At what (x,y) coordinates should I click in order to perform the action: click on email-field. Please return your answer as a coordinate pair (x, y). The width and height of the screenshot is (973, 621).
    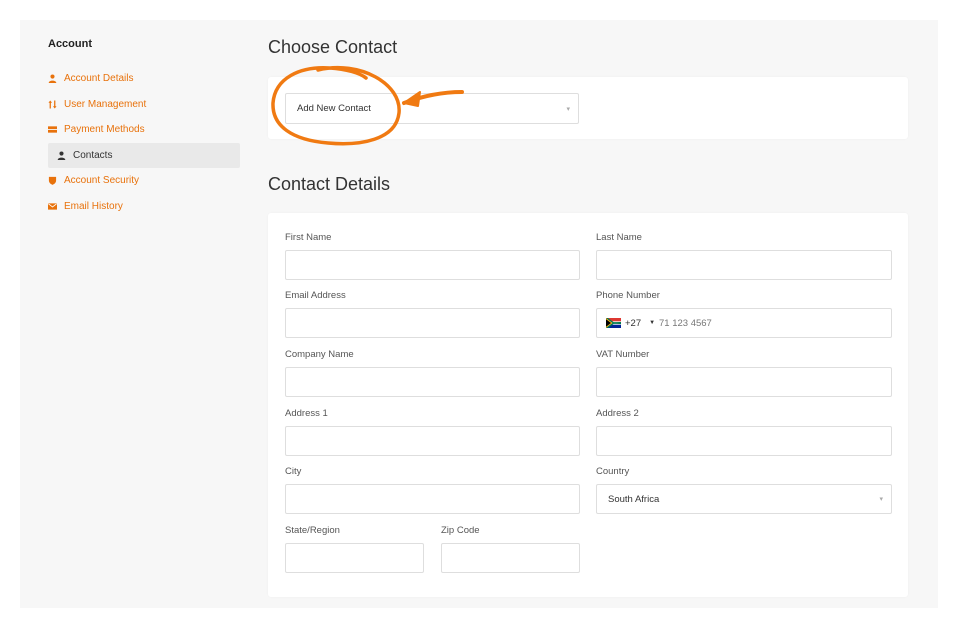
    Looking at the image, I should click on (432, 323).